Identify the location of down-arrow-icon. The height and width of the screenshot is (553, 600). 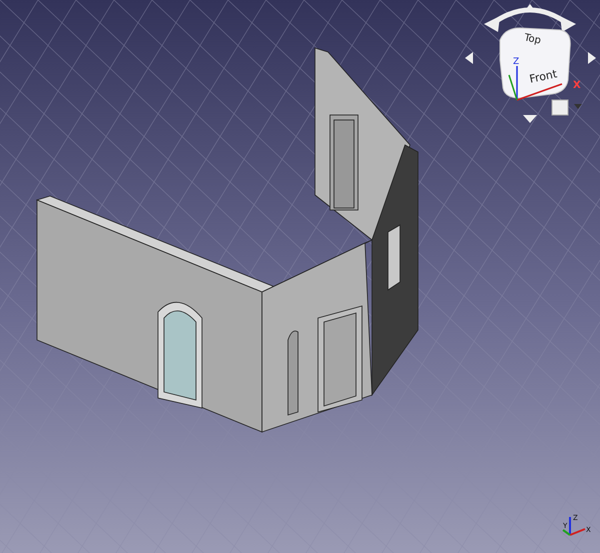
(530, 119).